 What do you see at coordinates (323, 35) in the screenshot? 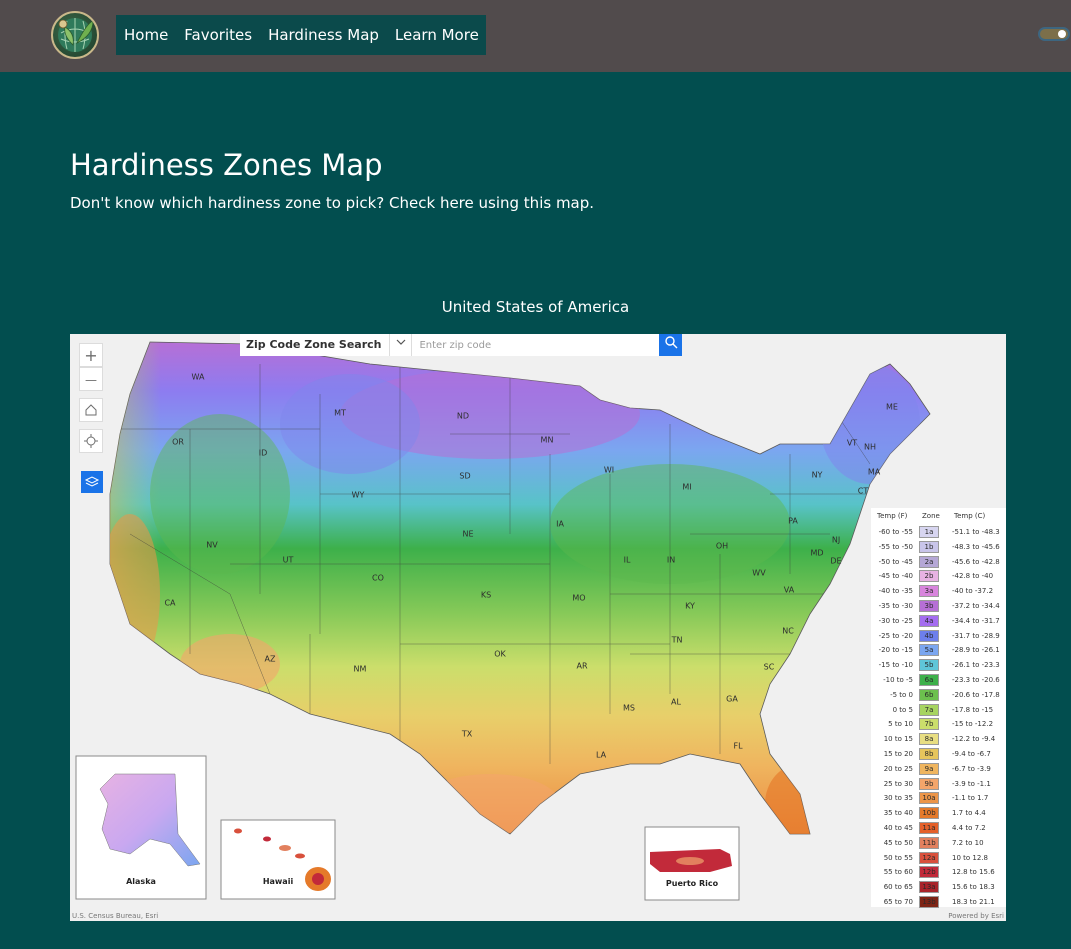
I see `nav-hardiness-map: Hardiness Map` at bounding box center [323, 35].